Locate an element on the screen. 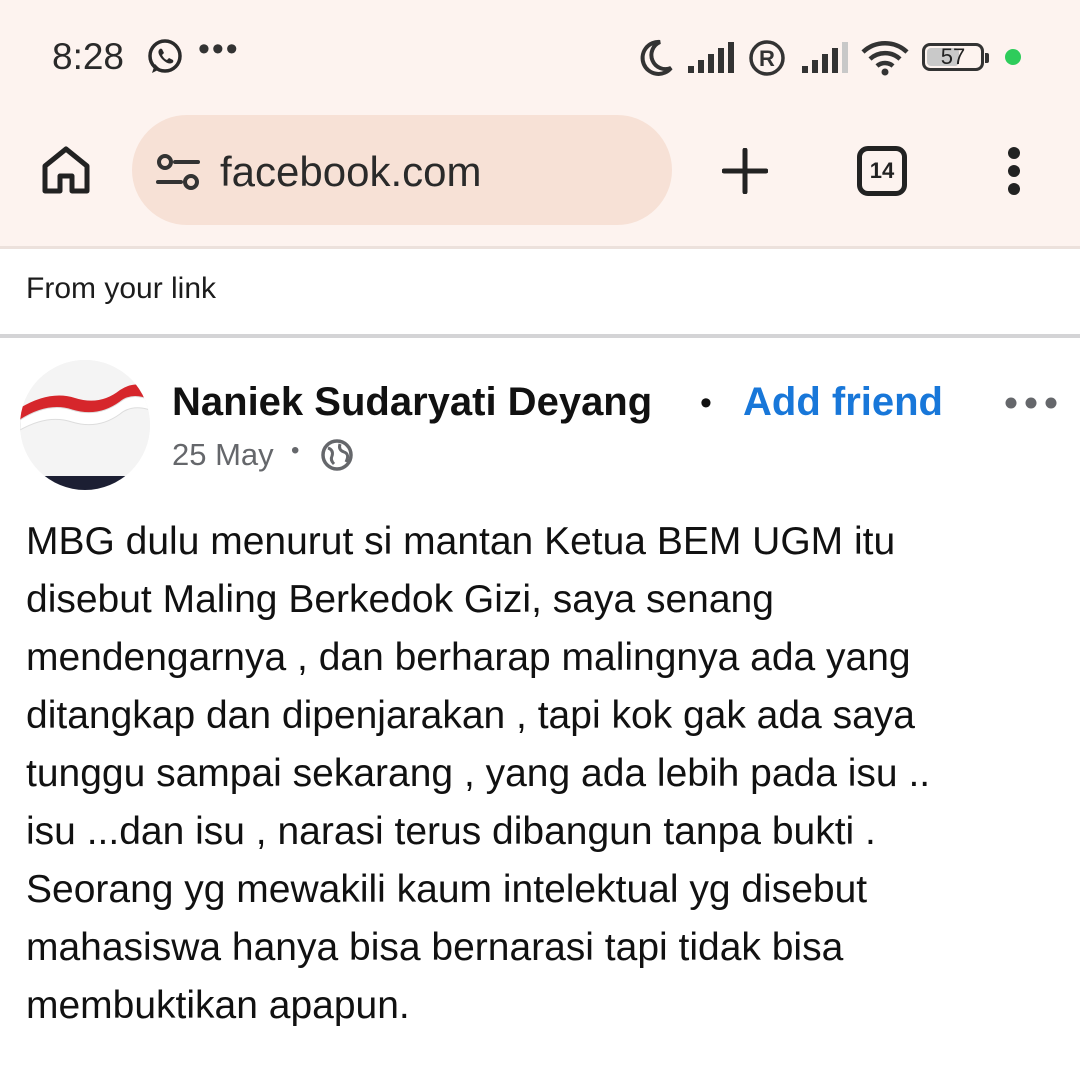 The height and width of the screenshot is (1077, 1080). url-text: facebook.com is located at coordinates (350, 172).